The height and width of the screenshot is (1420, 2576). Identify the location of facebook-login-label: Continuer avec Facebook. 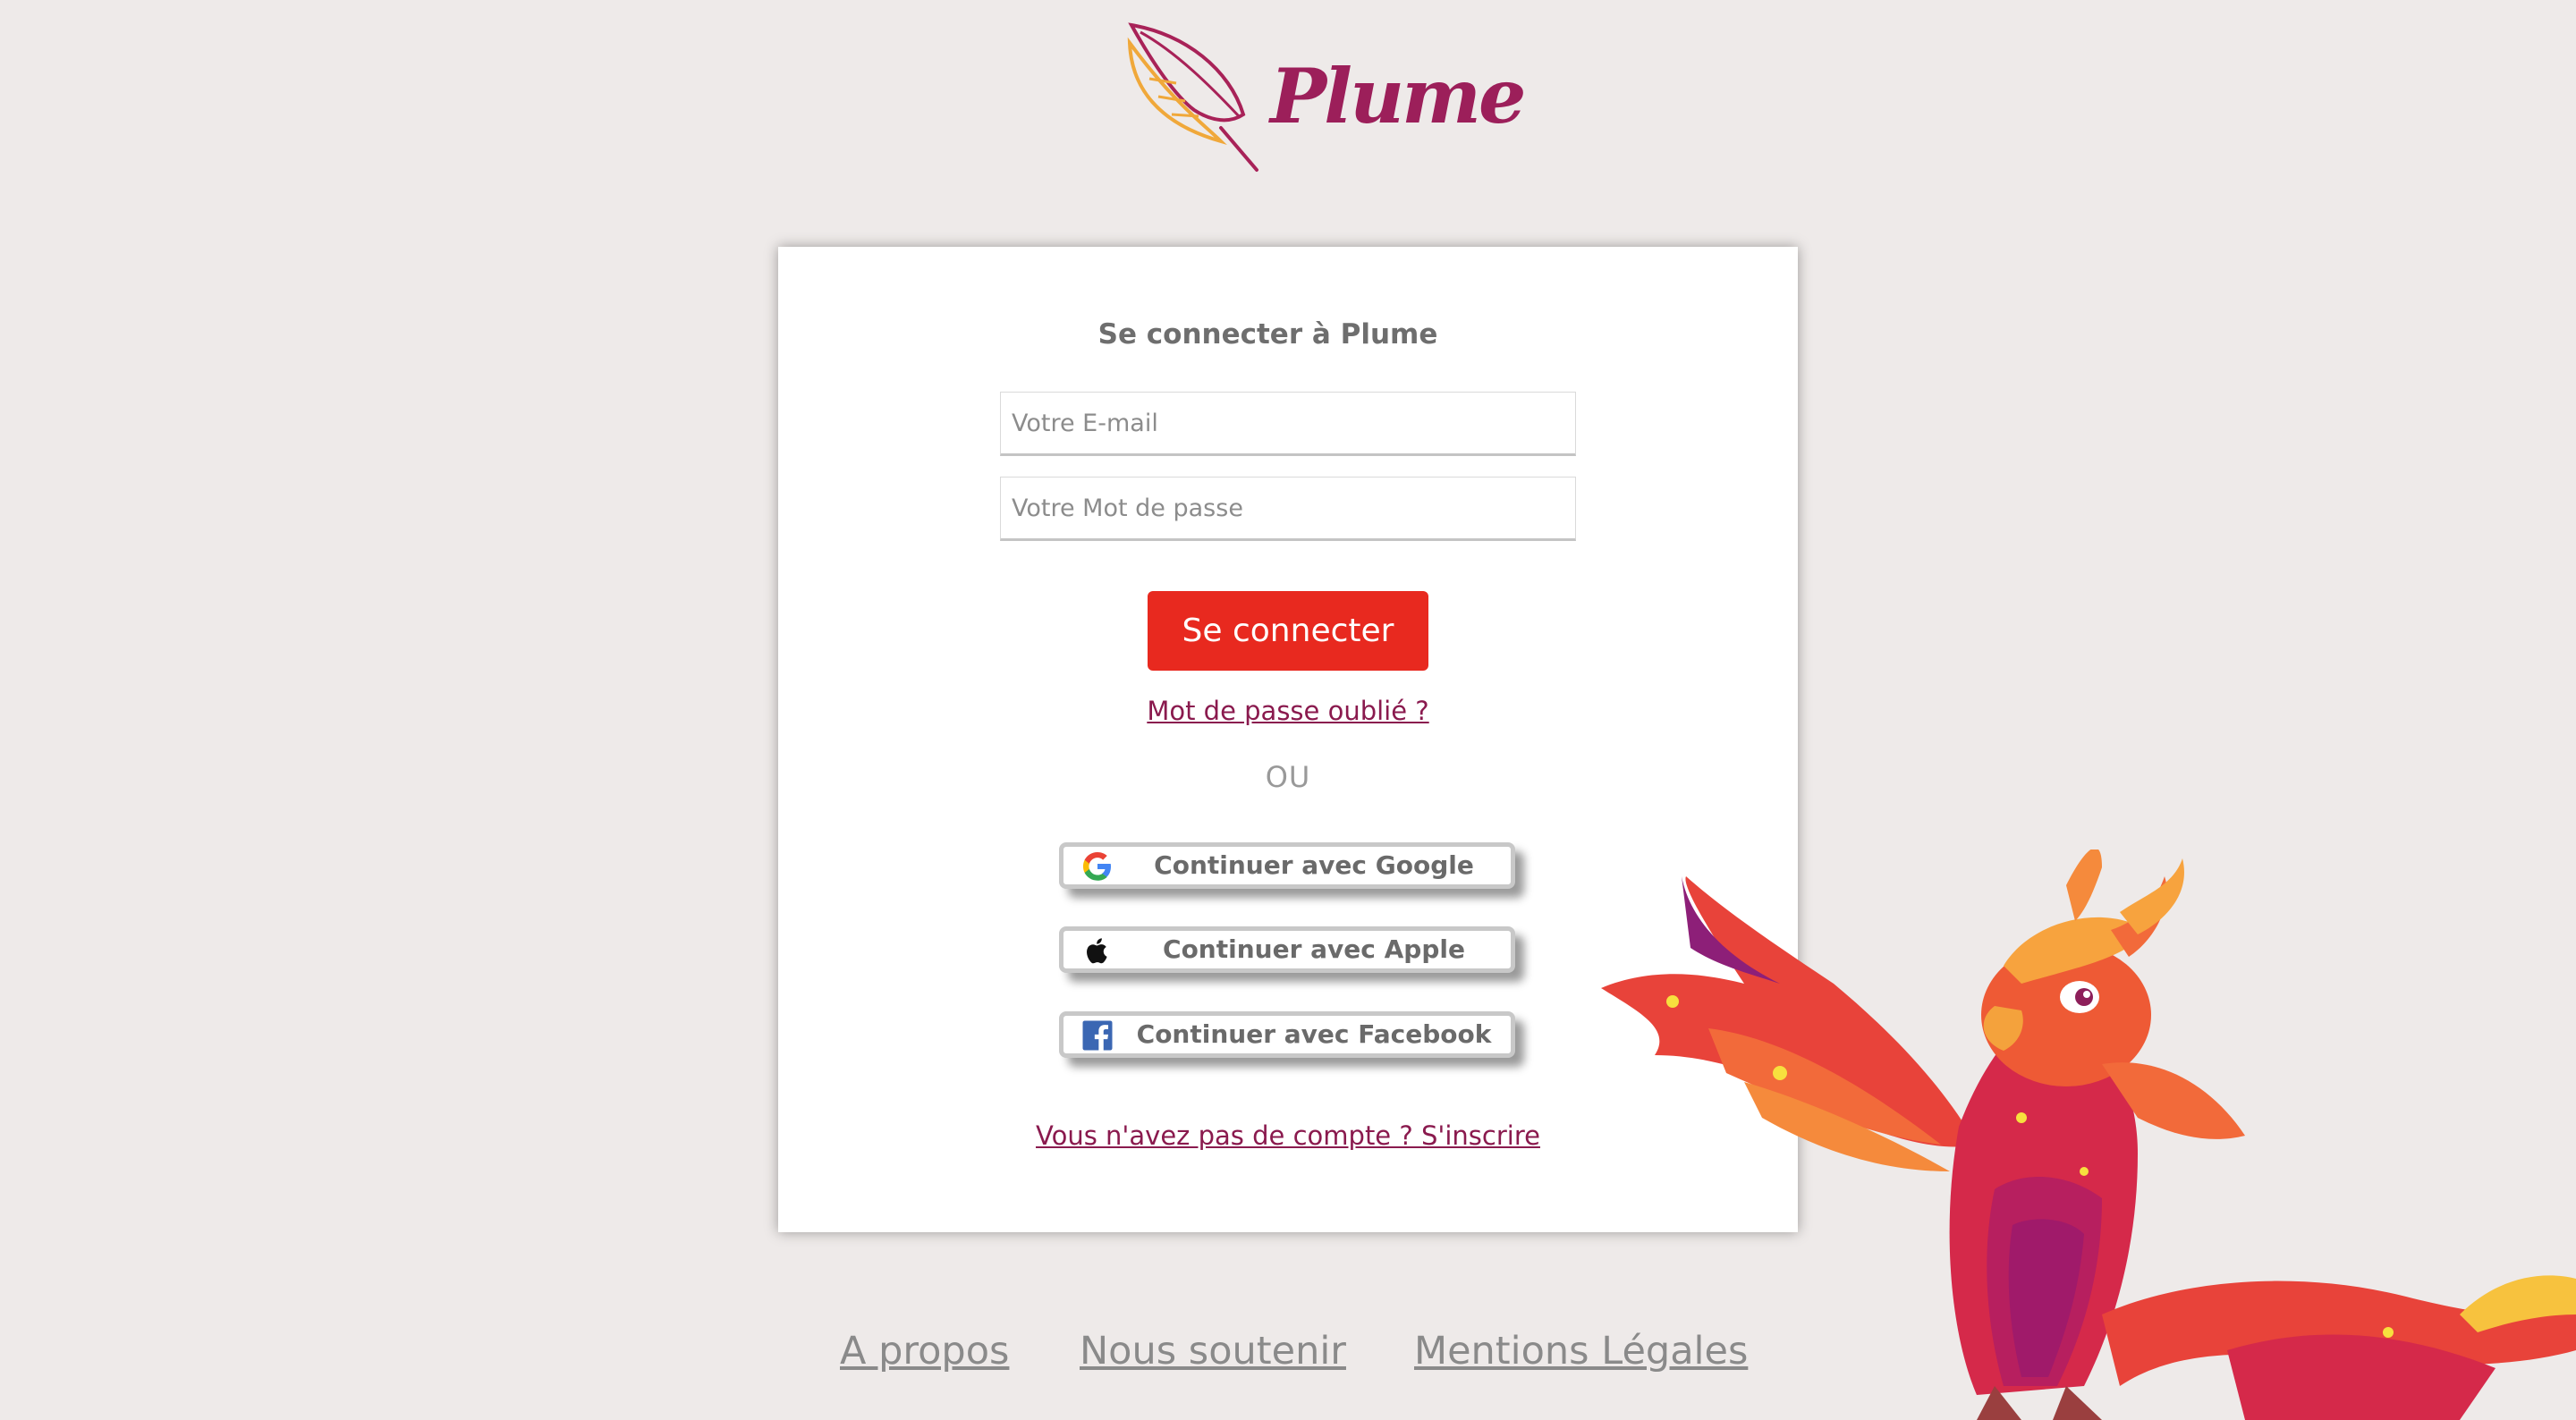
(1314, 1034).